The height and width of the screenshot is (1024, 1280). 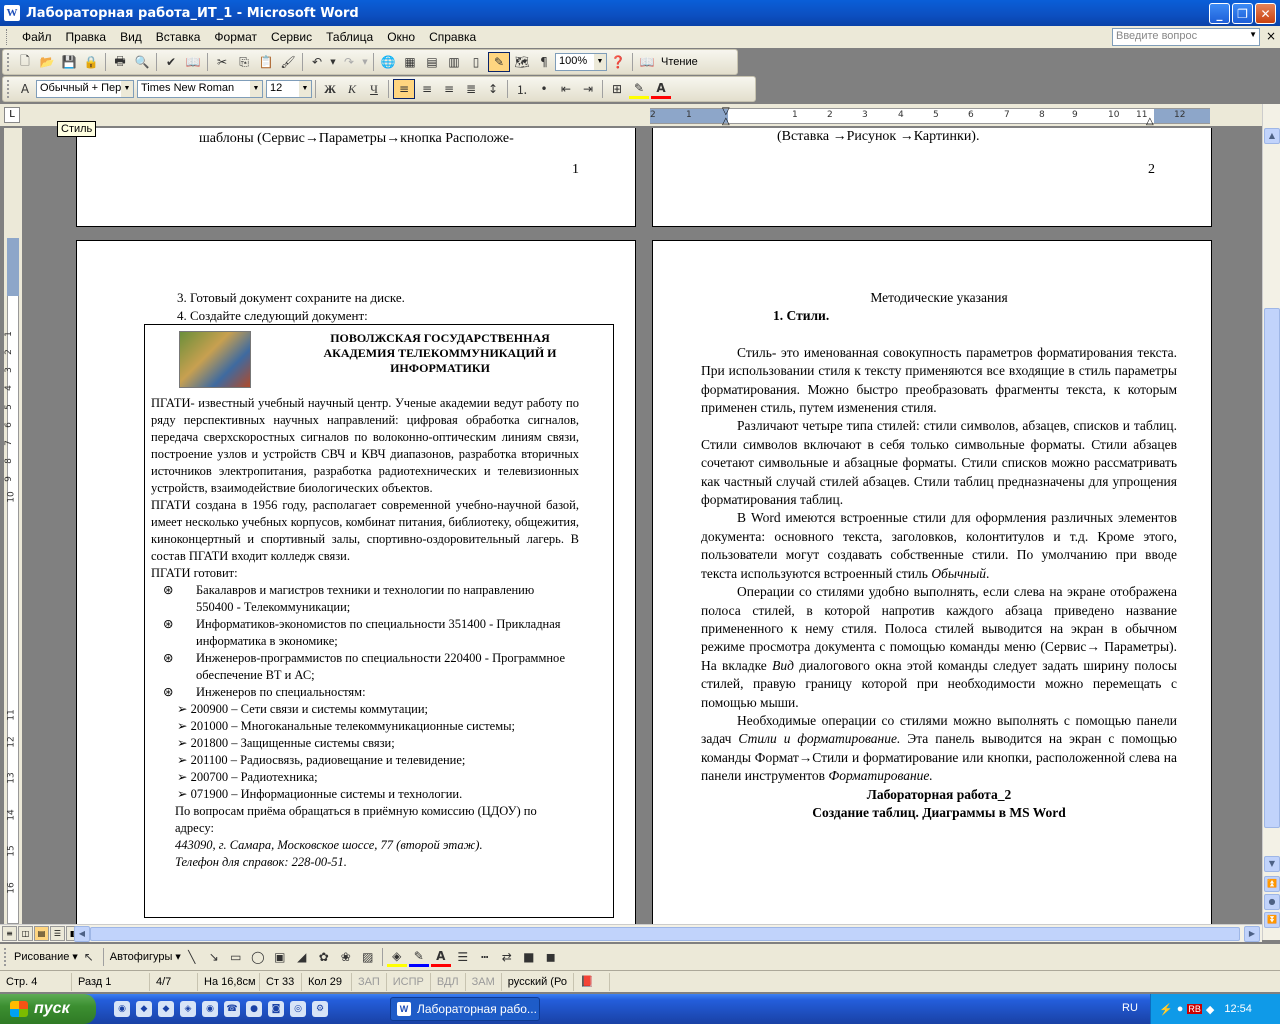 What do you see at coordinates (522, 62) in the screenshot?
I see `document-map-icon: 🗺` at bounding box center [522, 62].